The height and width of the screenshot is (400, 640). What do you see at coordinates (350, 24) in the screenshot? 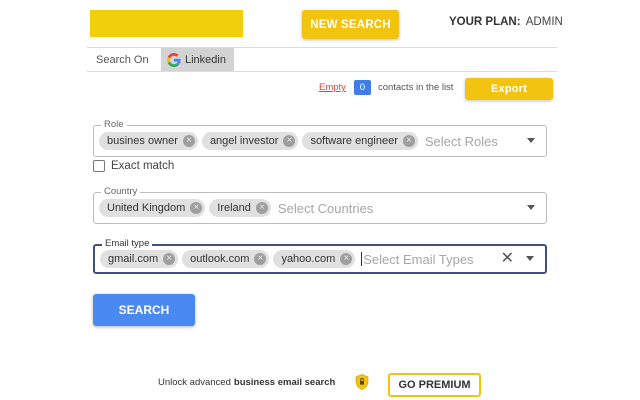
I see `new-search-button: NEW SEARCH` at bounding box center [350, 24].